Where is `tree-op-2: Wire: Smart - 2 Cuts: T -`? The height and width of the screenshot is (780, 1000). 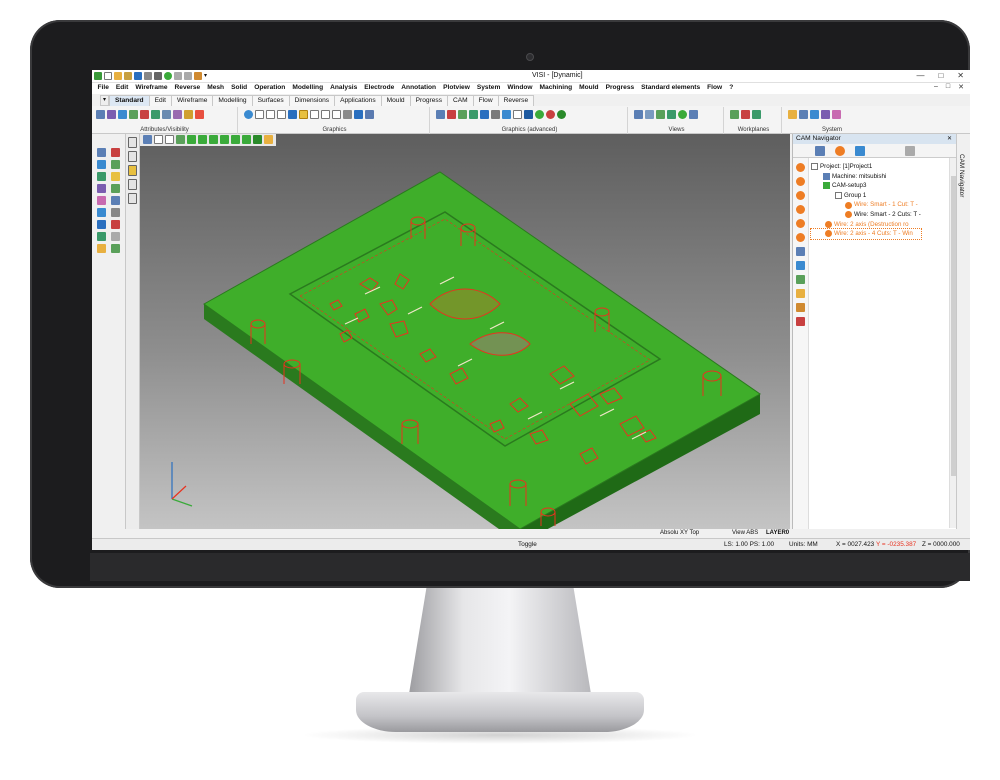
tree-op-2: Wire: Smart - 2 Cuts: T - is located at coordinates (866, 215).